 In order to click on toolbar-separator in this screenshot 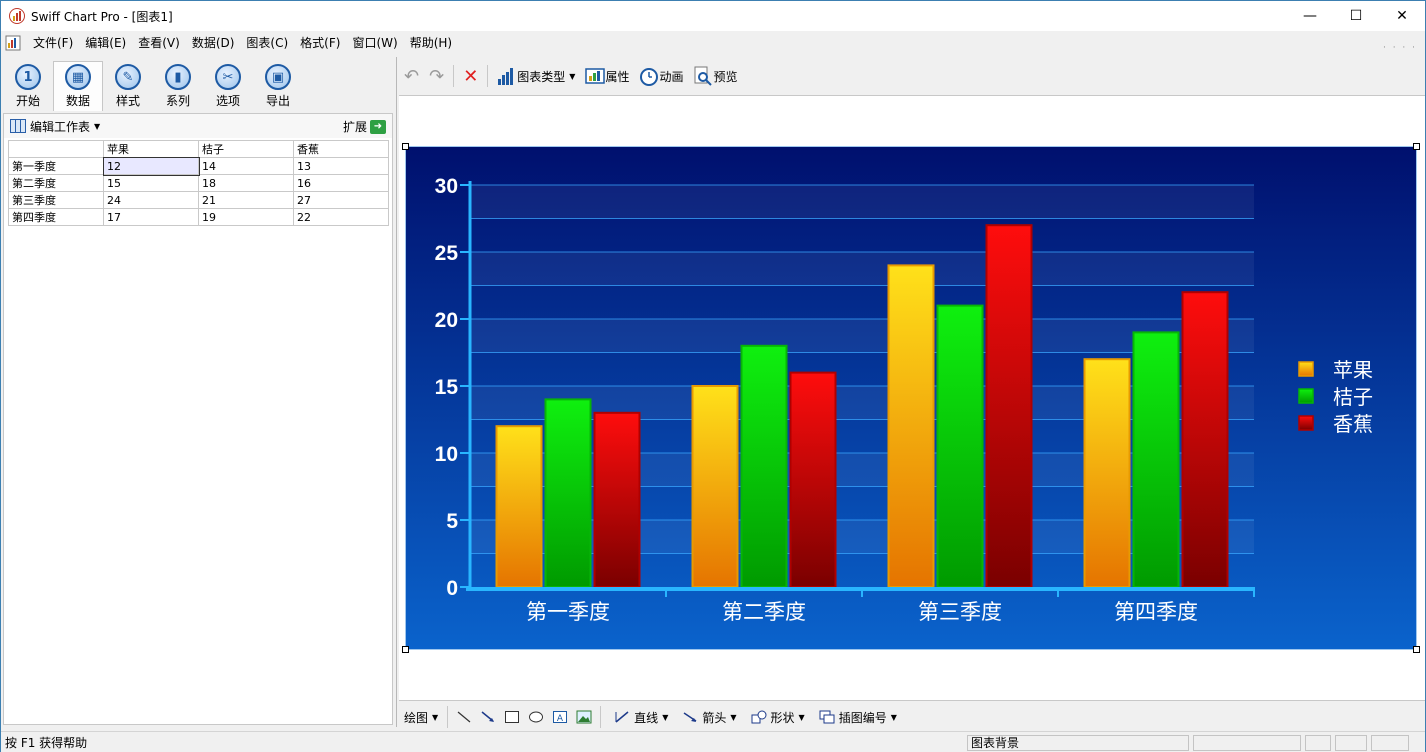, I will do `click(601, 717)`.